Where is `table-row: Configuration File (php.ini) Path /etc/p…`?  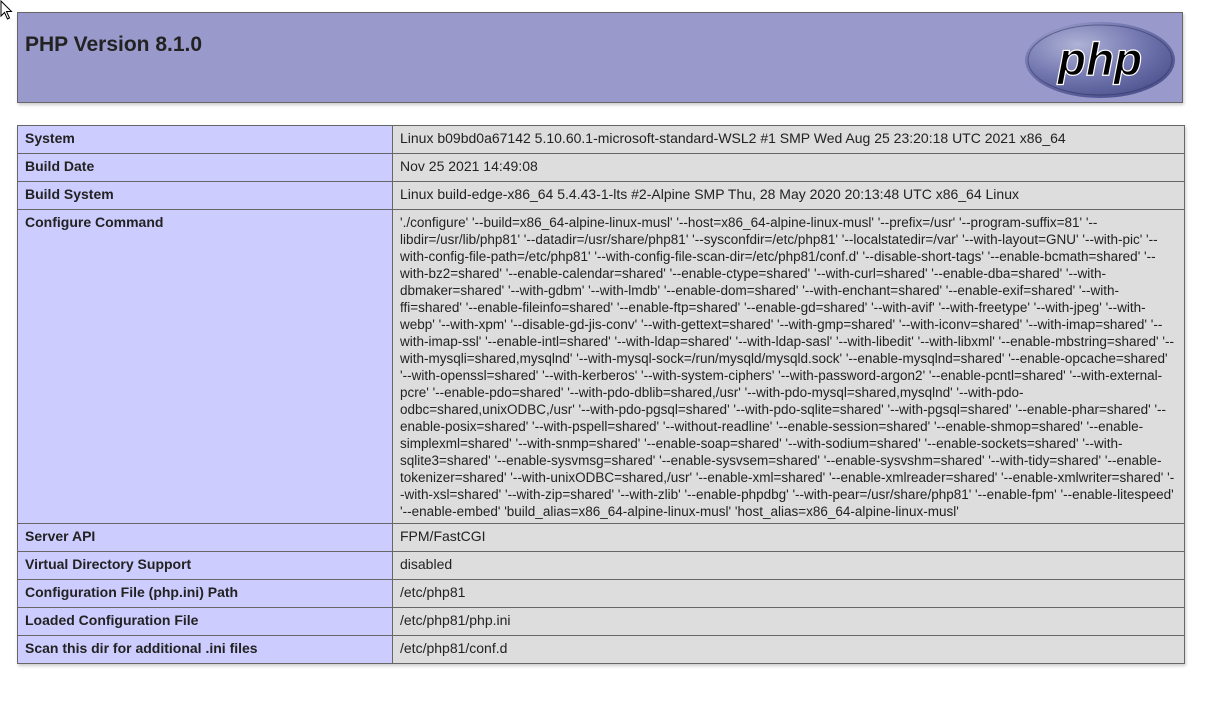 table-row: Configuration File (php.ini) Path /etc/p… is located at coordinates (601, 593).